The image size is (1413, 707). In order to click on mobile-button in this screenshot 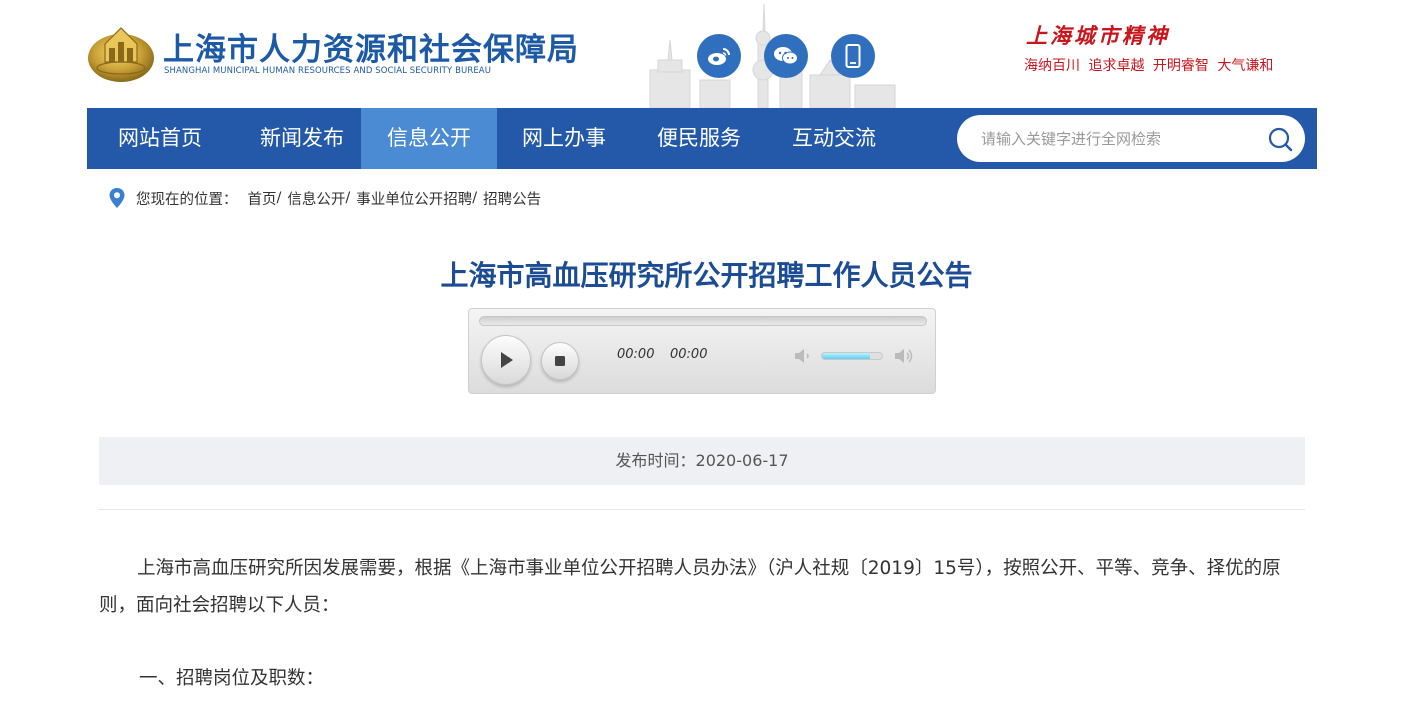, I will do `click(853, 56)`.